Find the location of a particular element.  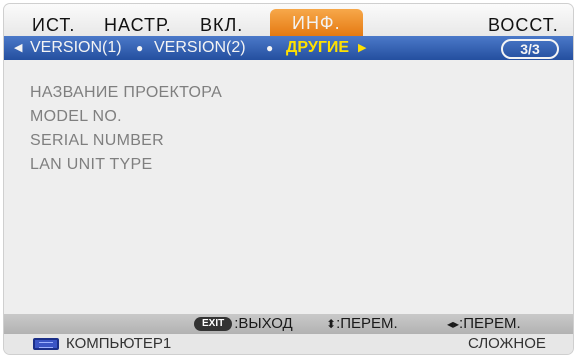

input-source-label: КОМПЬЮТЕР1 is located at coordinates (119, 343).